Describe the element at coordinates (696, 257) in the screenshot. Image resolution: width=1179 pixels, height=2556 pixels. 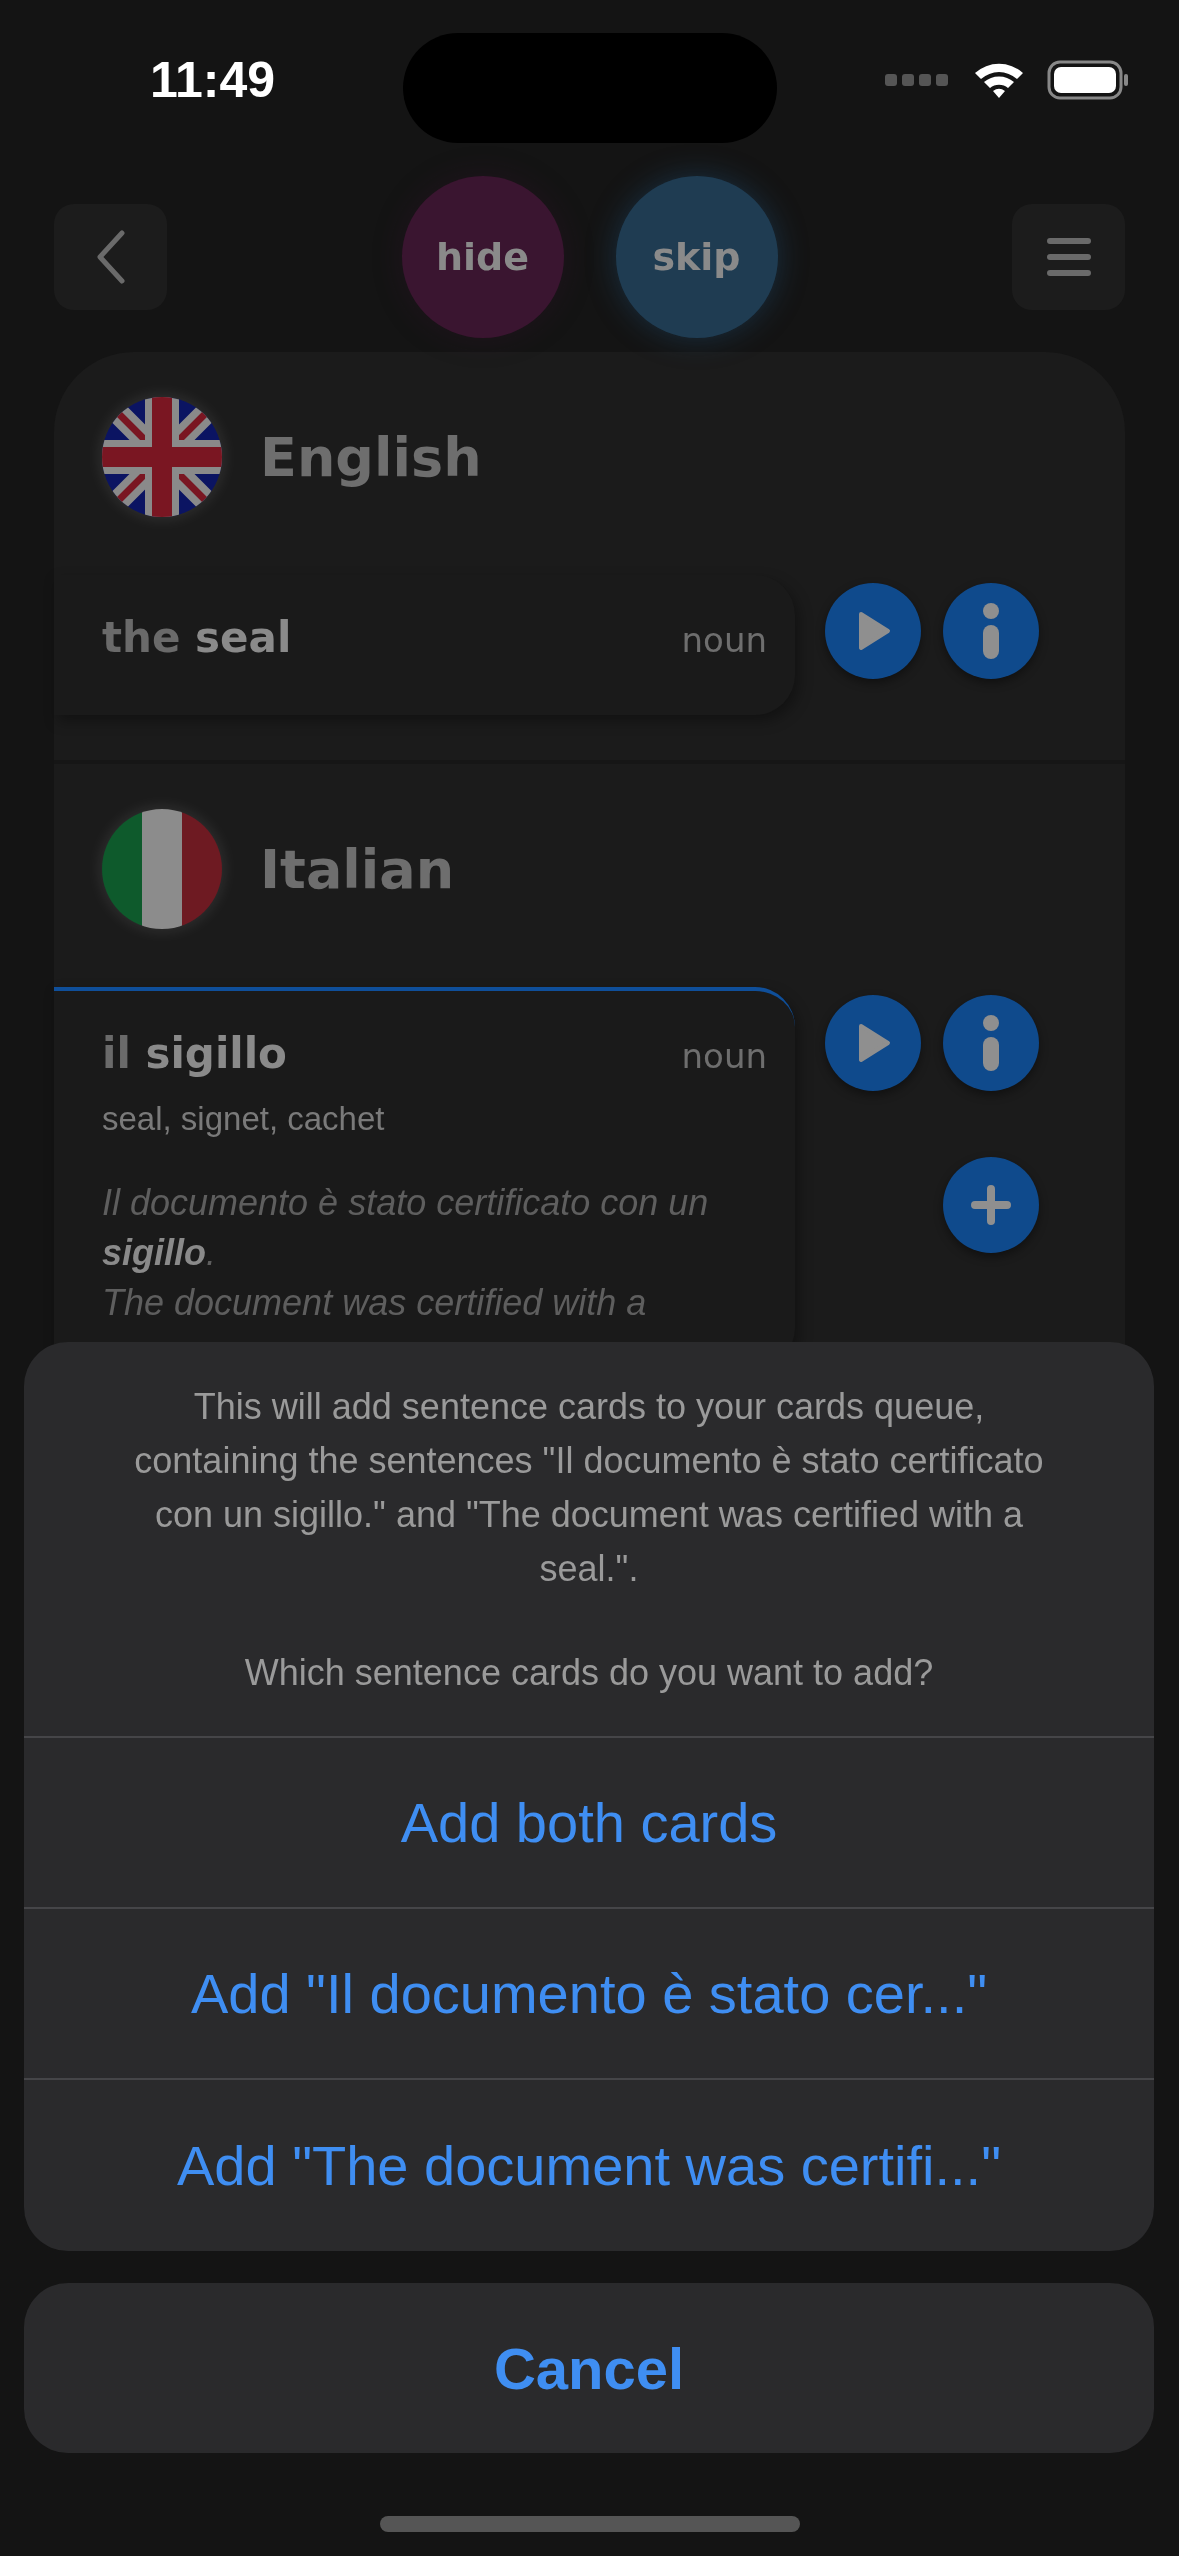
I see `skip-button: skip` at that location.